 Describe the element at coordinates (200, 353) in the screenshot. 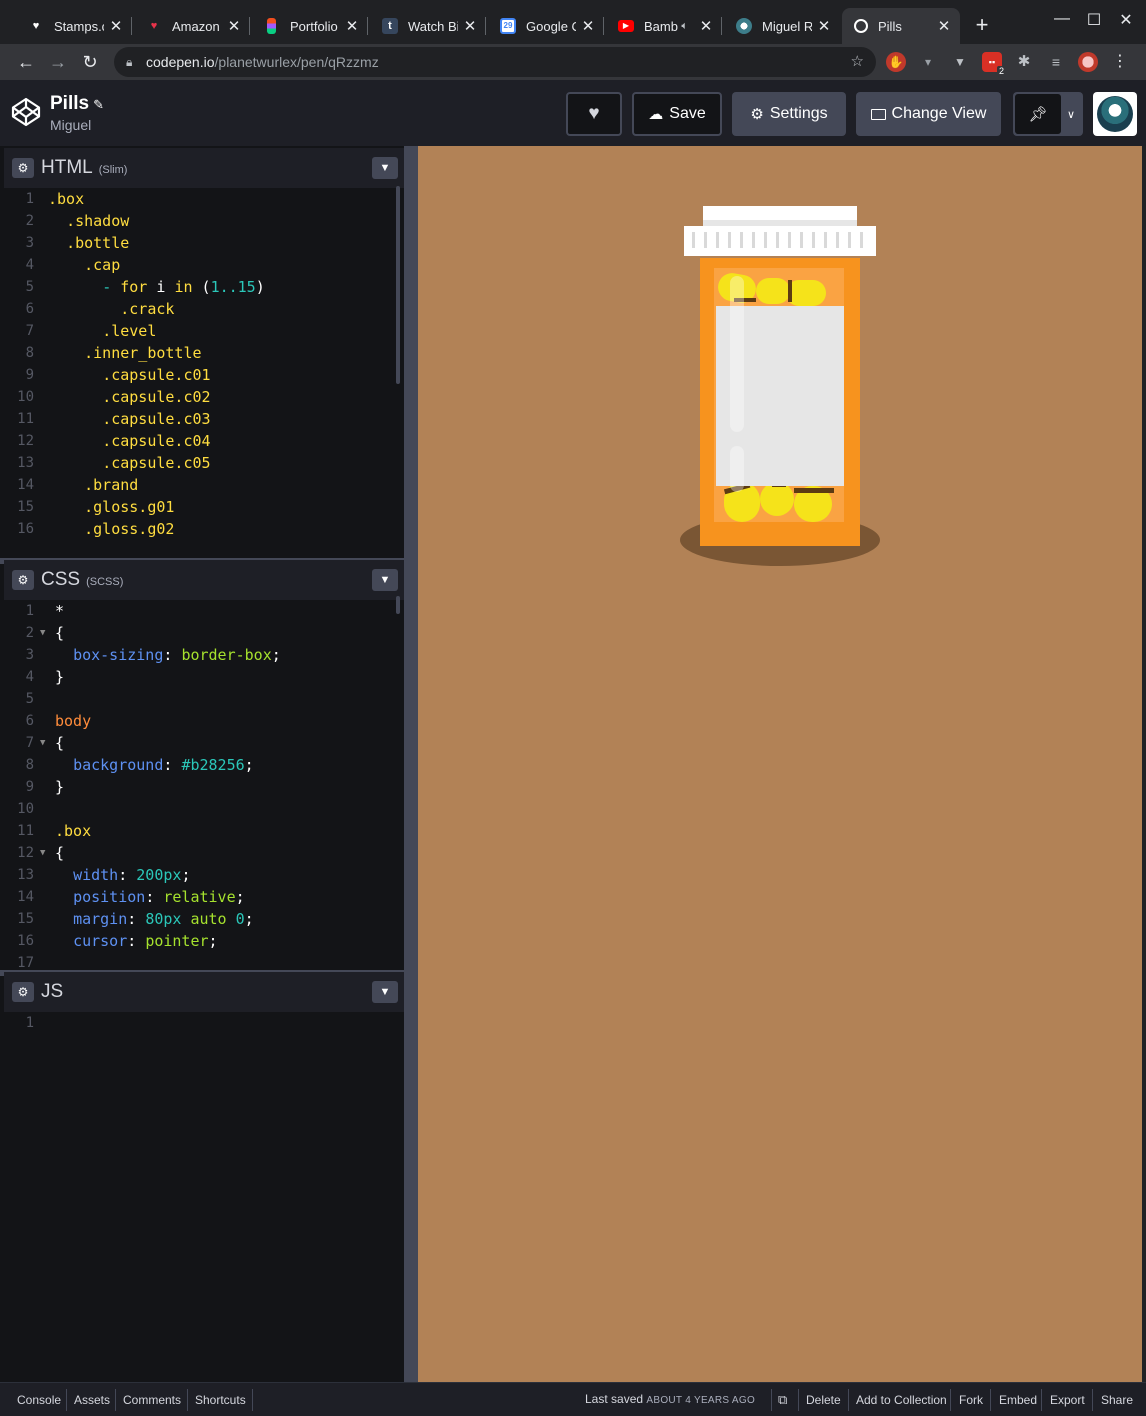

I see `code-line: 8 .inner_bottle` at that location.